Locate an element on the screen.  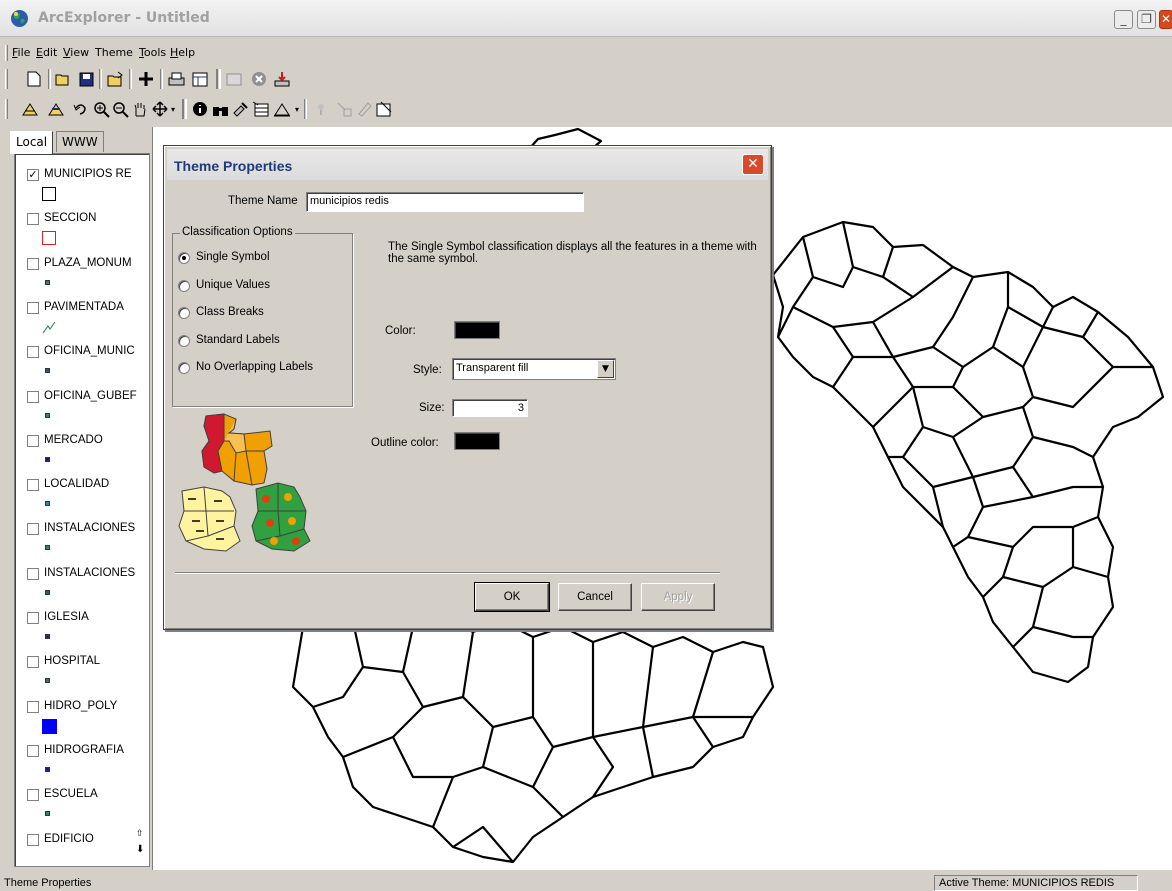
cancel-button: Cancel is located at coordinates (595, 597).